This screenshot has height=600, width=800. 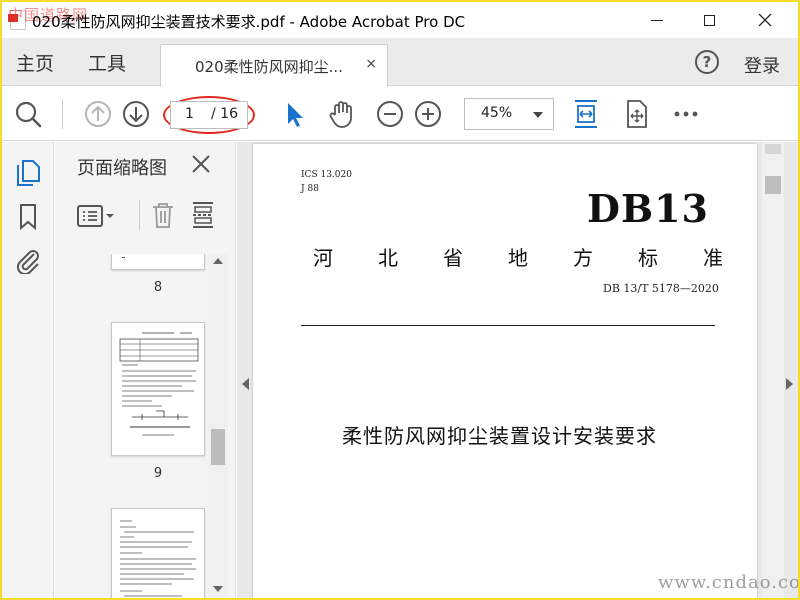 I want to click on help-button: ?, so click(x=707, y=62).